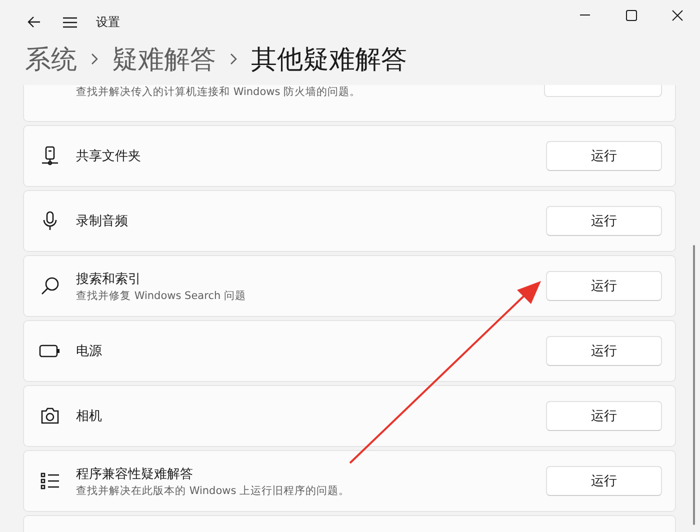 The width and height of the screenshot is (700, 532). What do you see at coordinates (34, 22) in the screenshot?
I see `back-arrow-icon` at bounding box center [34, 22].